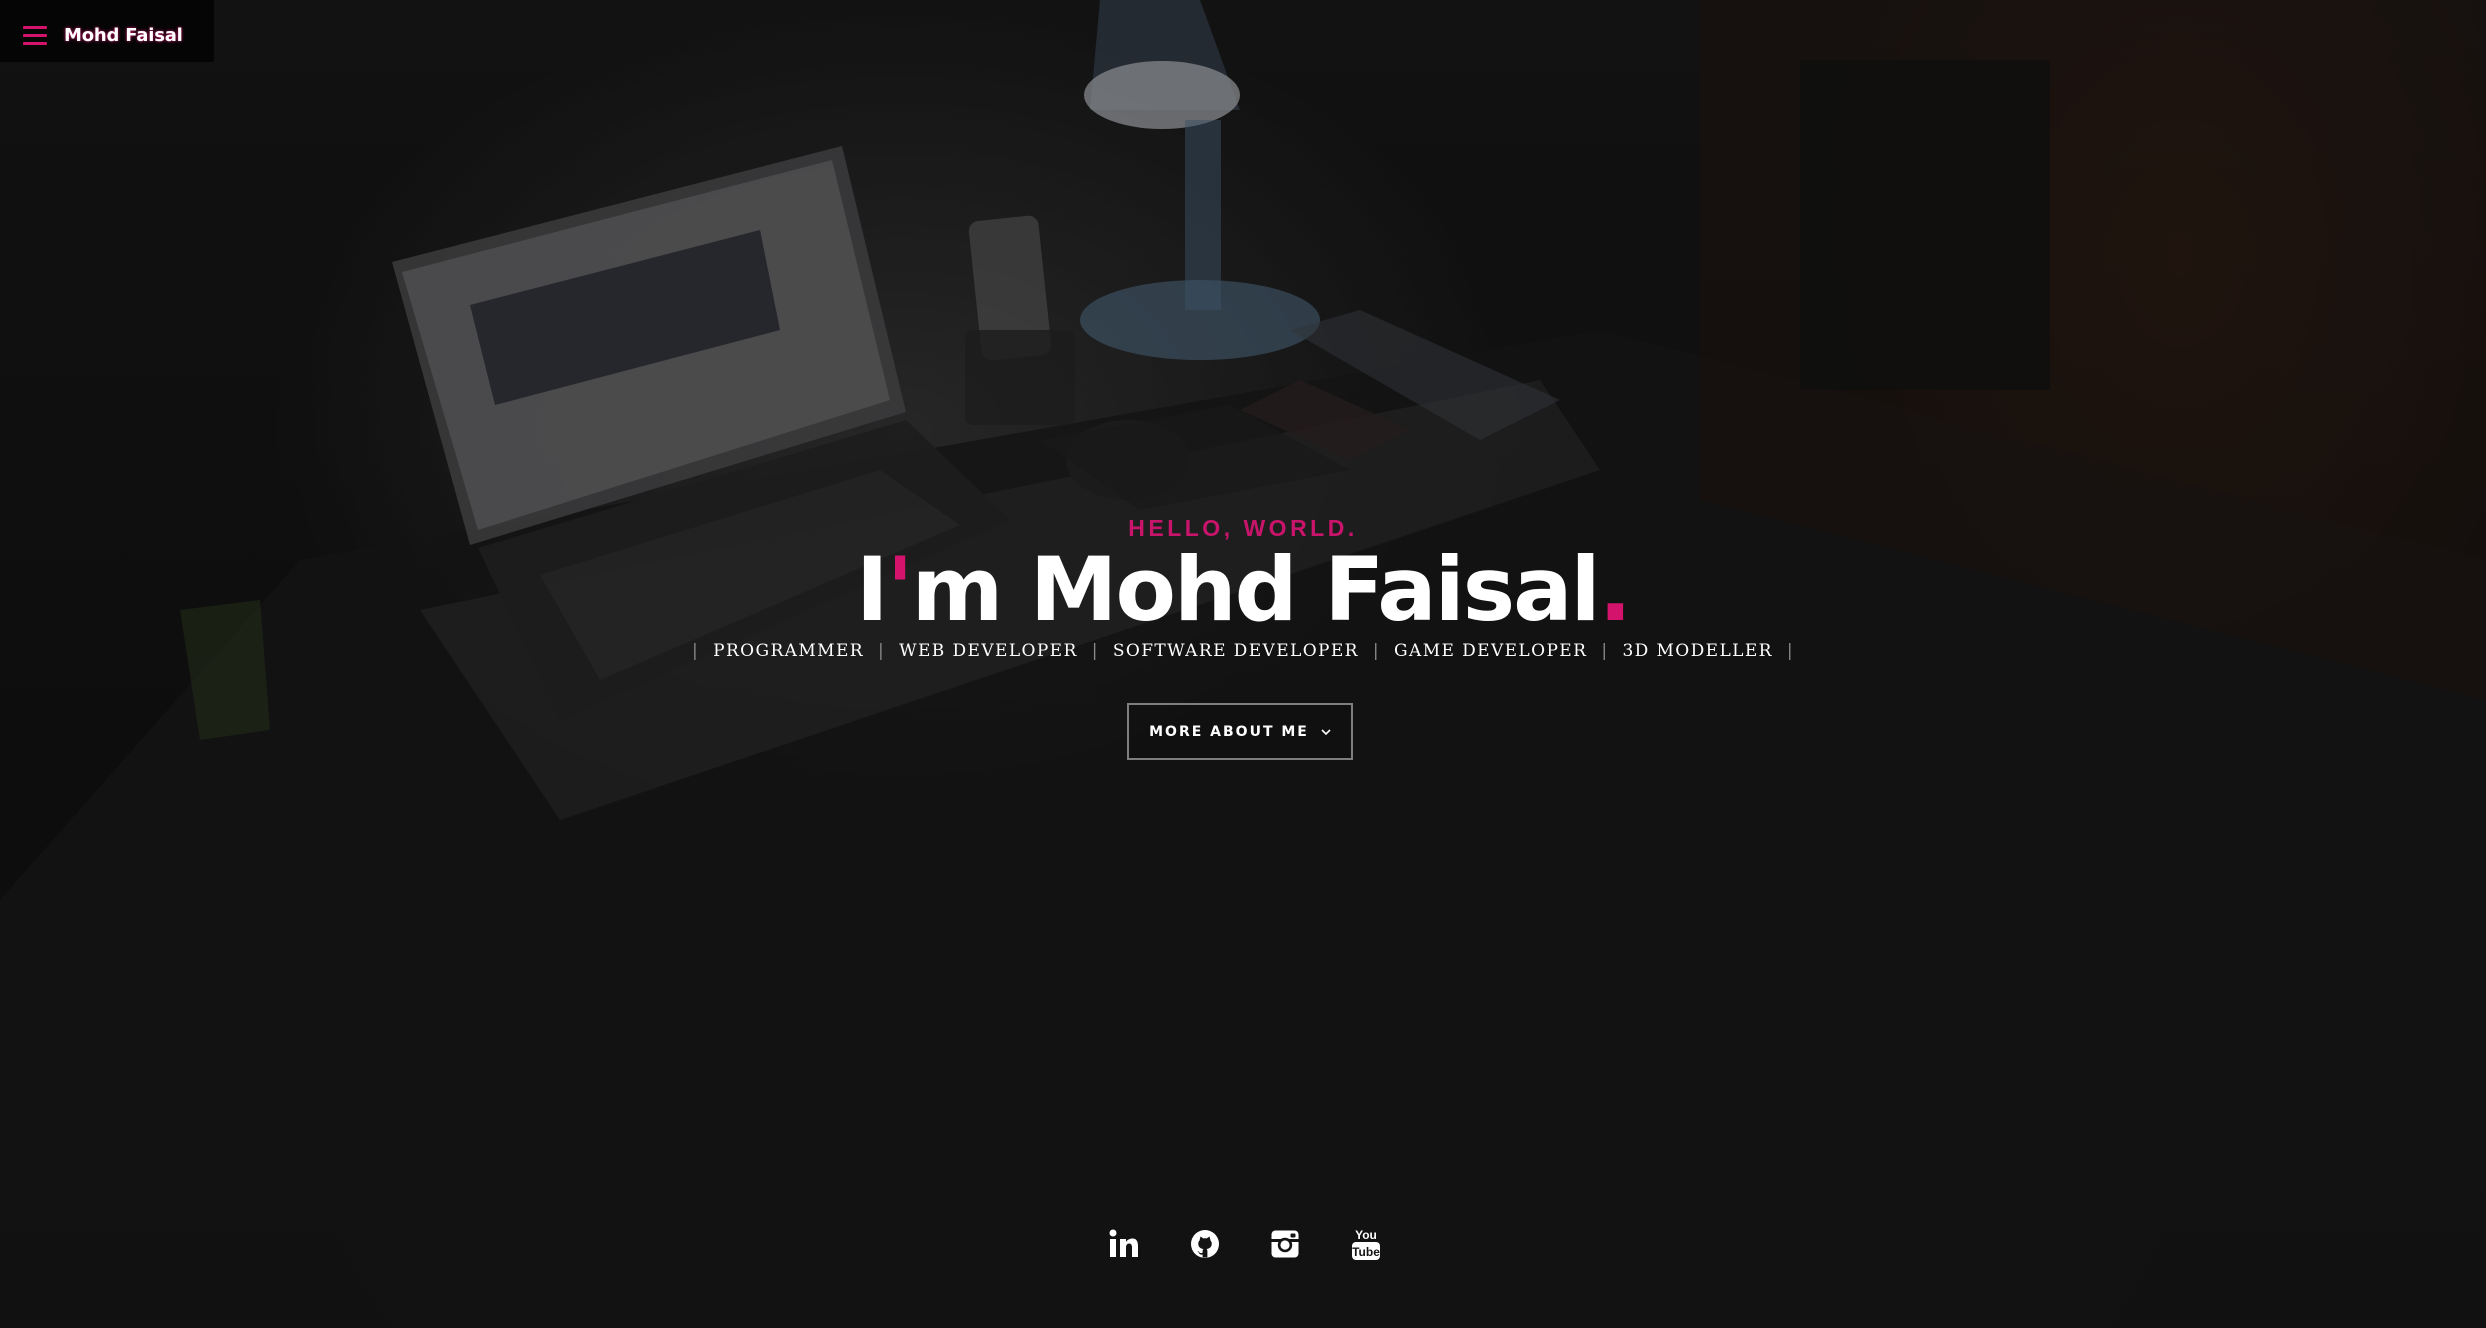  I want to click on chevron-down-icon, so click(1326, 731).